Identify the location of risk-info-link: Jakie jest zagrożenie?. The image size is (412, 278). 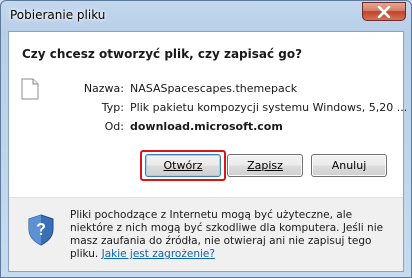
(158, 254).